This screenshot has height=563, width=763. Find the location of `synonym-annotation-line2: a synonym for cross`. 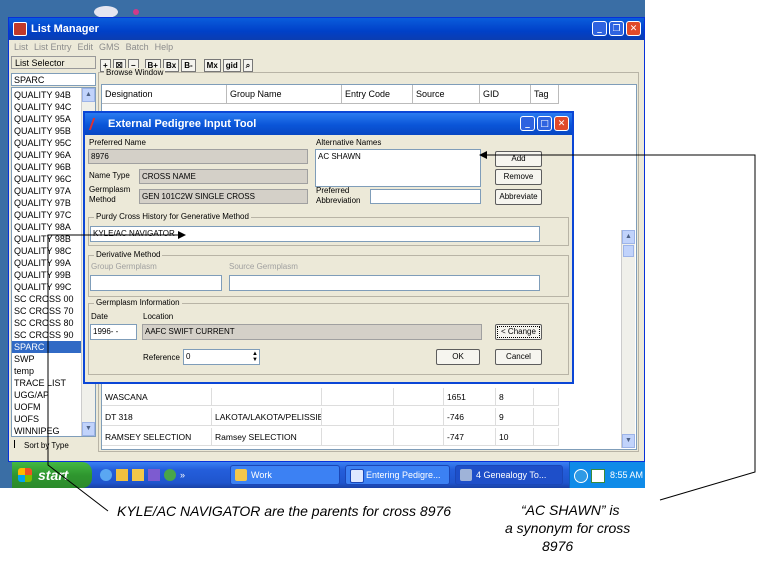

synonym-annotation-line2: a synonym for cross is located at coordinates (568, 528).